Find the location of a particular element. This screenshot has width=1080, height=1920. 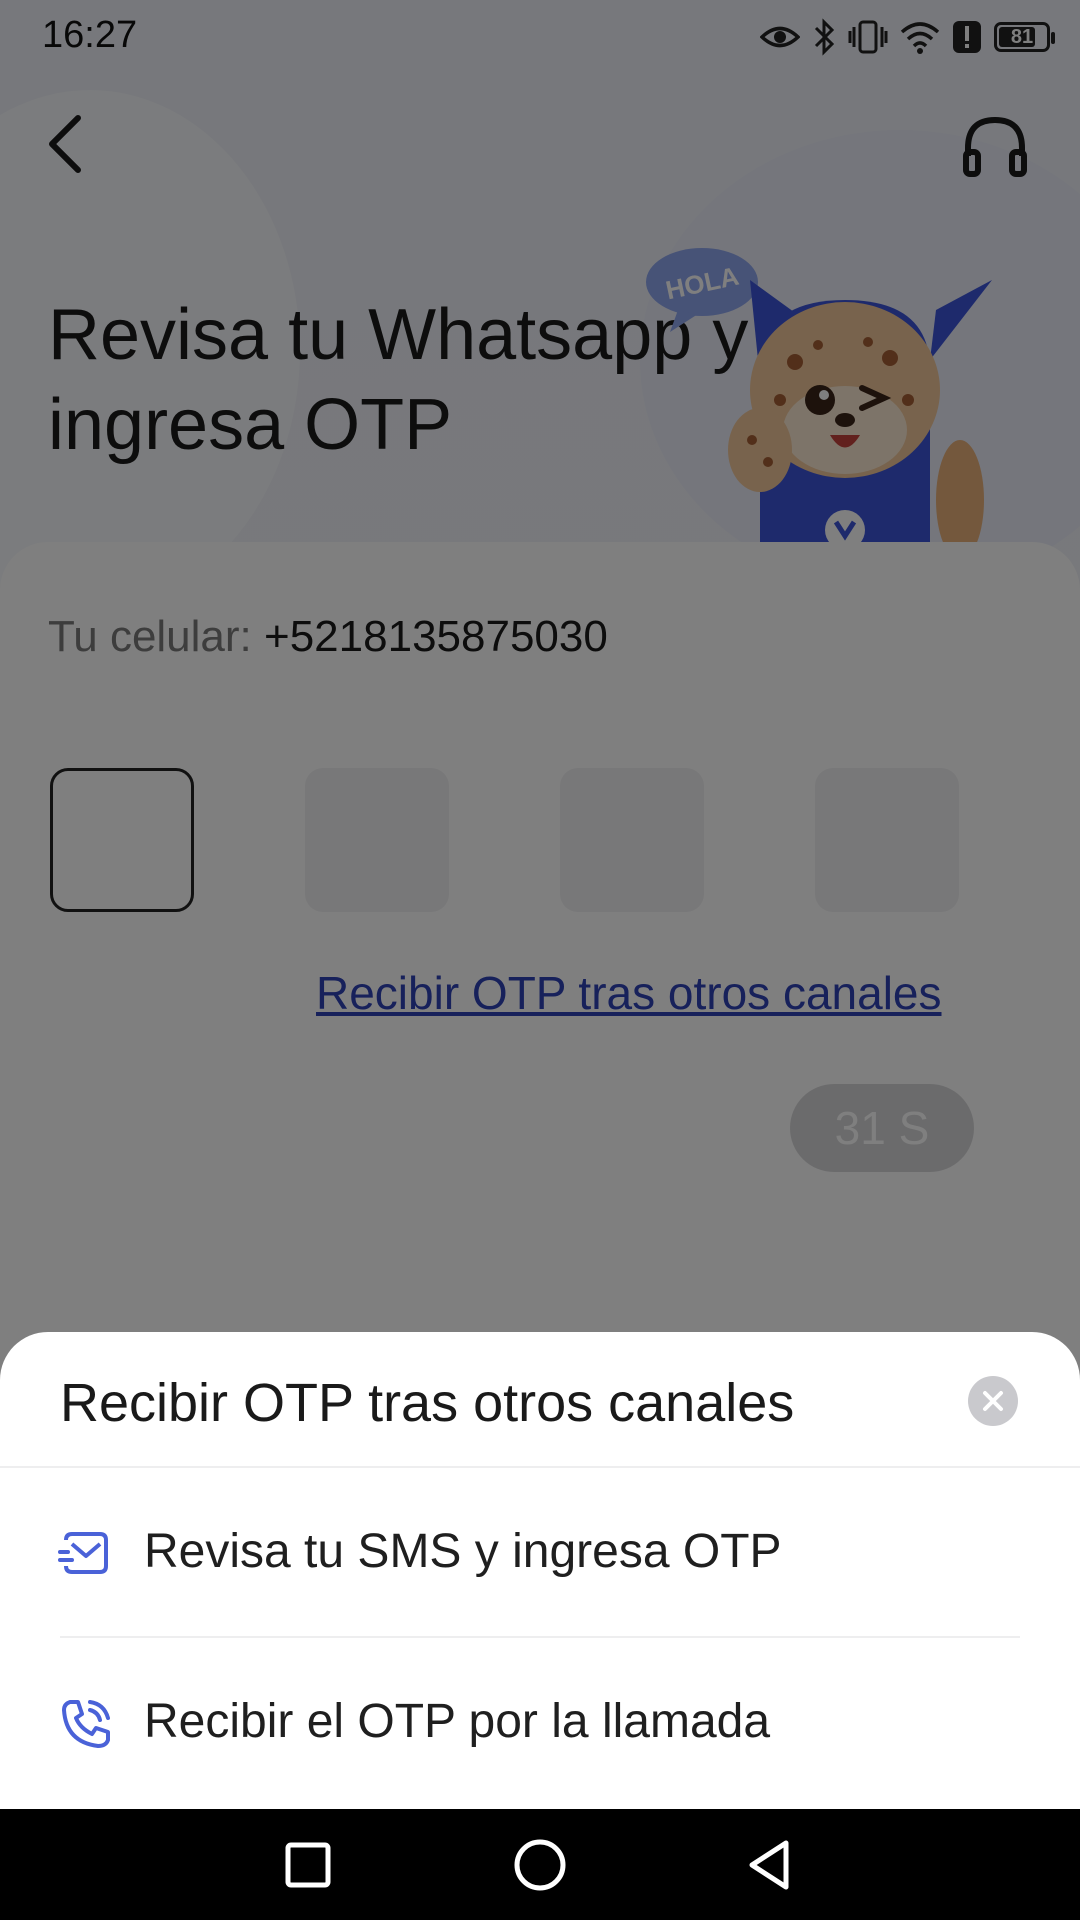

phone-call-icon is located at coordinates (86, 1724).